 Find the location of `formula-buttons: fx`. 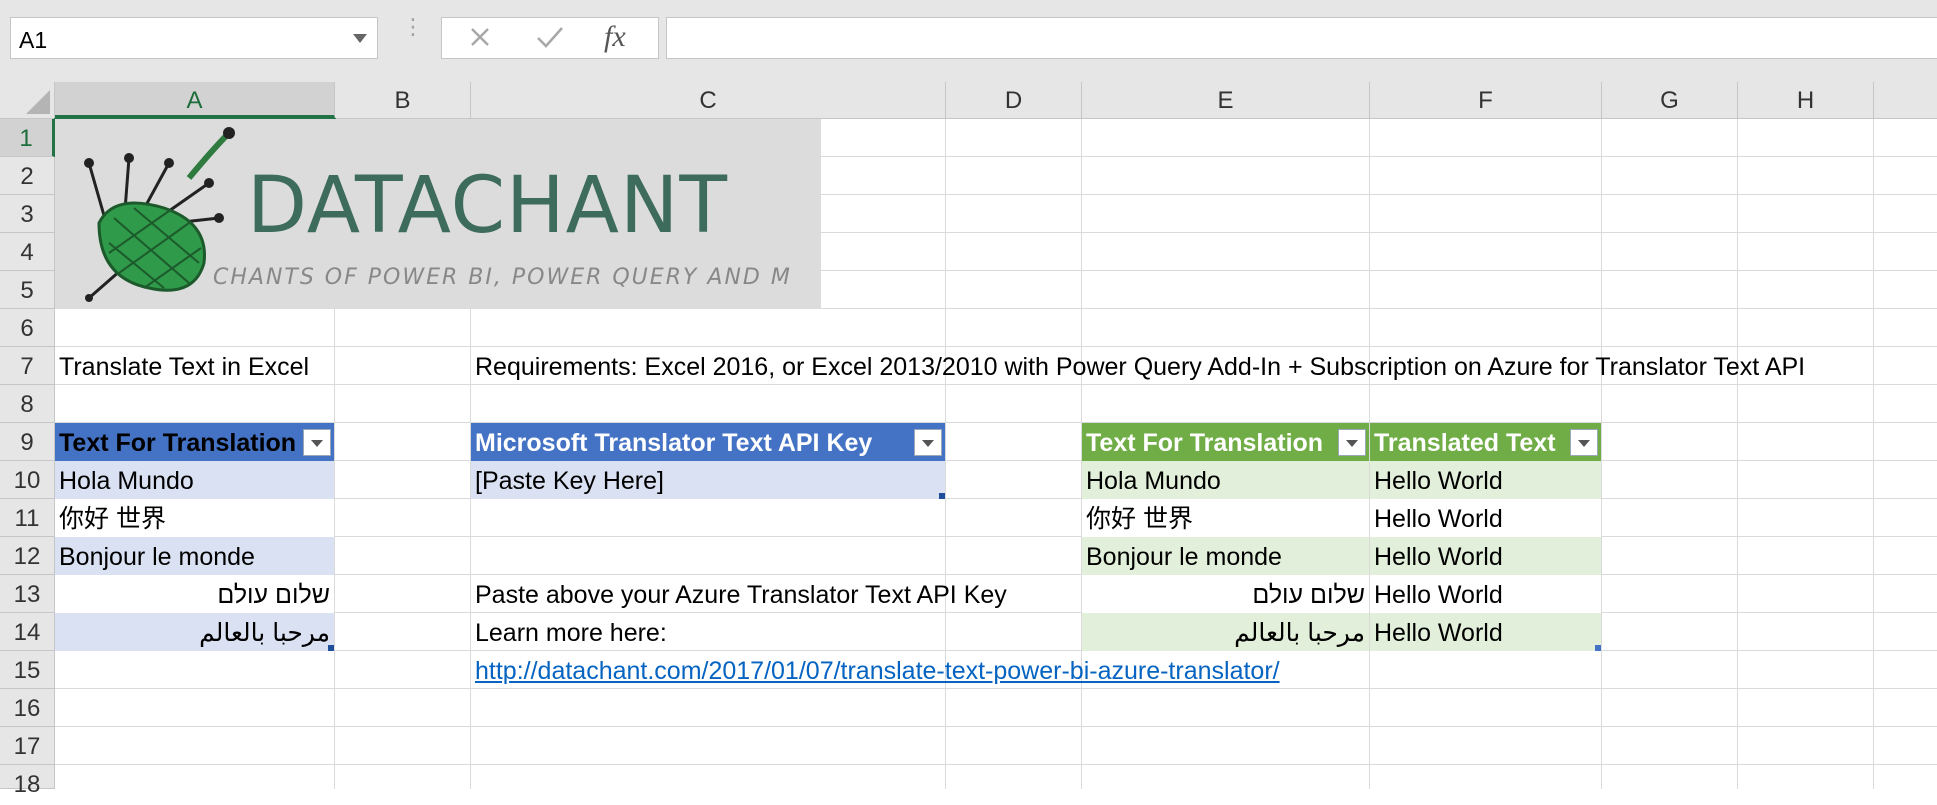

formula-buttons: fx is located at coordinates (550, 38).